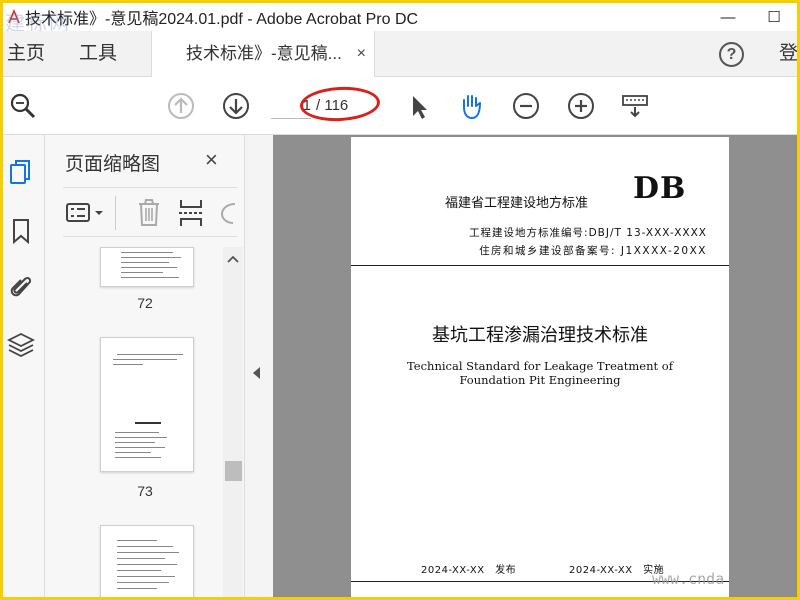  I want to click on publish-date: 2024-XX-XX 发布, so click(469, 570).